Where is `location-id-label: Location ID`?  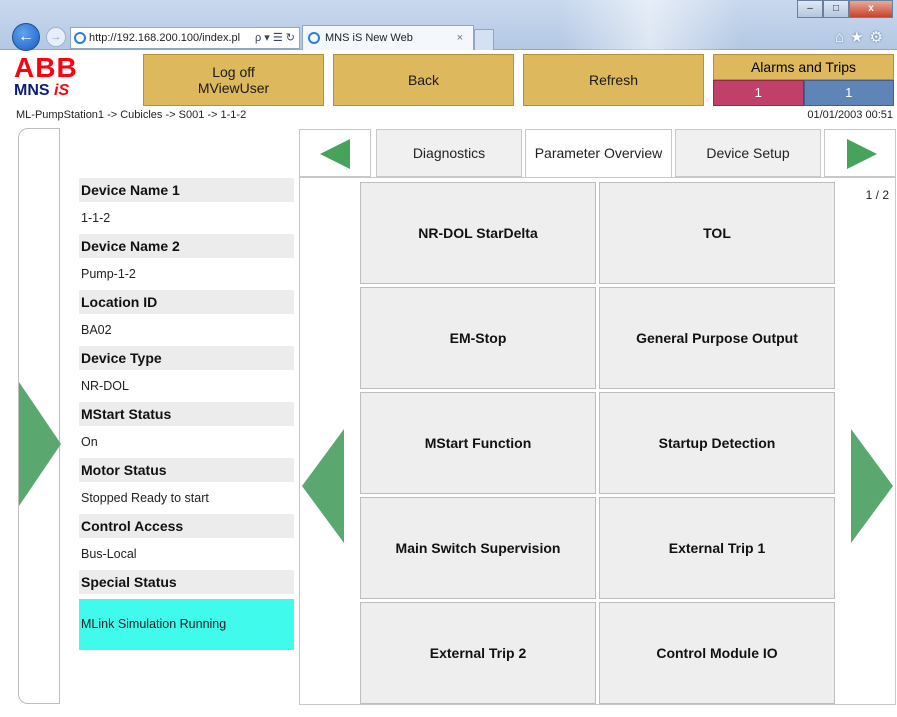
location-id-label: Location ID is located at coordinates (186, 302).